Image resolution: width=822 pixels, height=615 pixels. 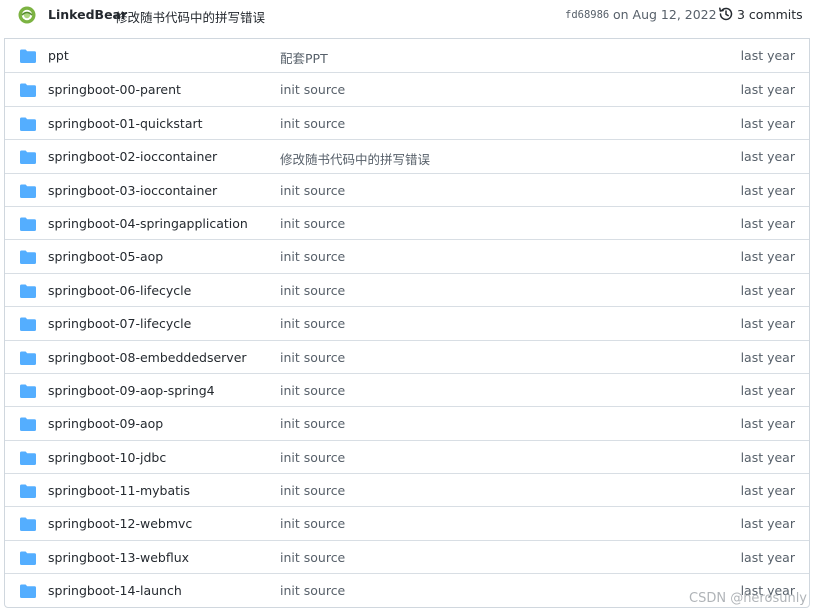 I want to click on commit-date: on Aug 12, 2022, so click(x=665, y=14).